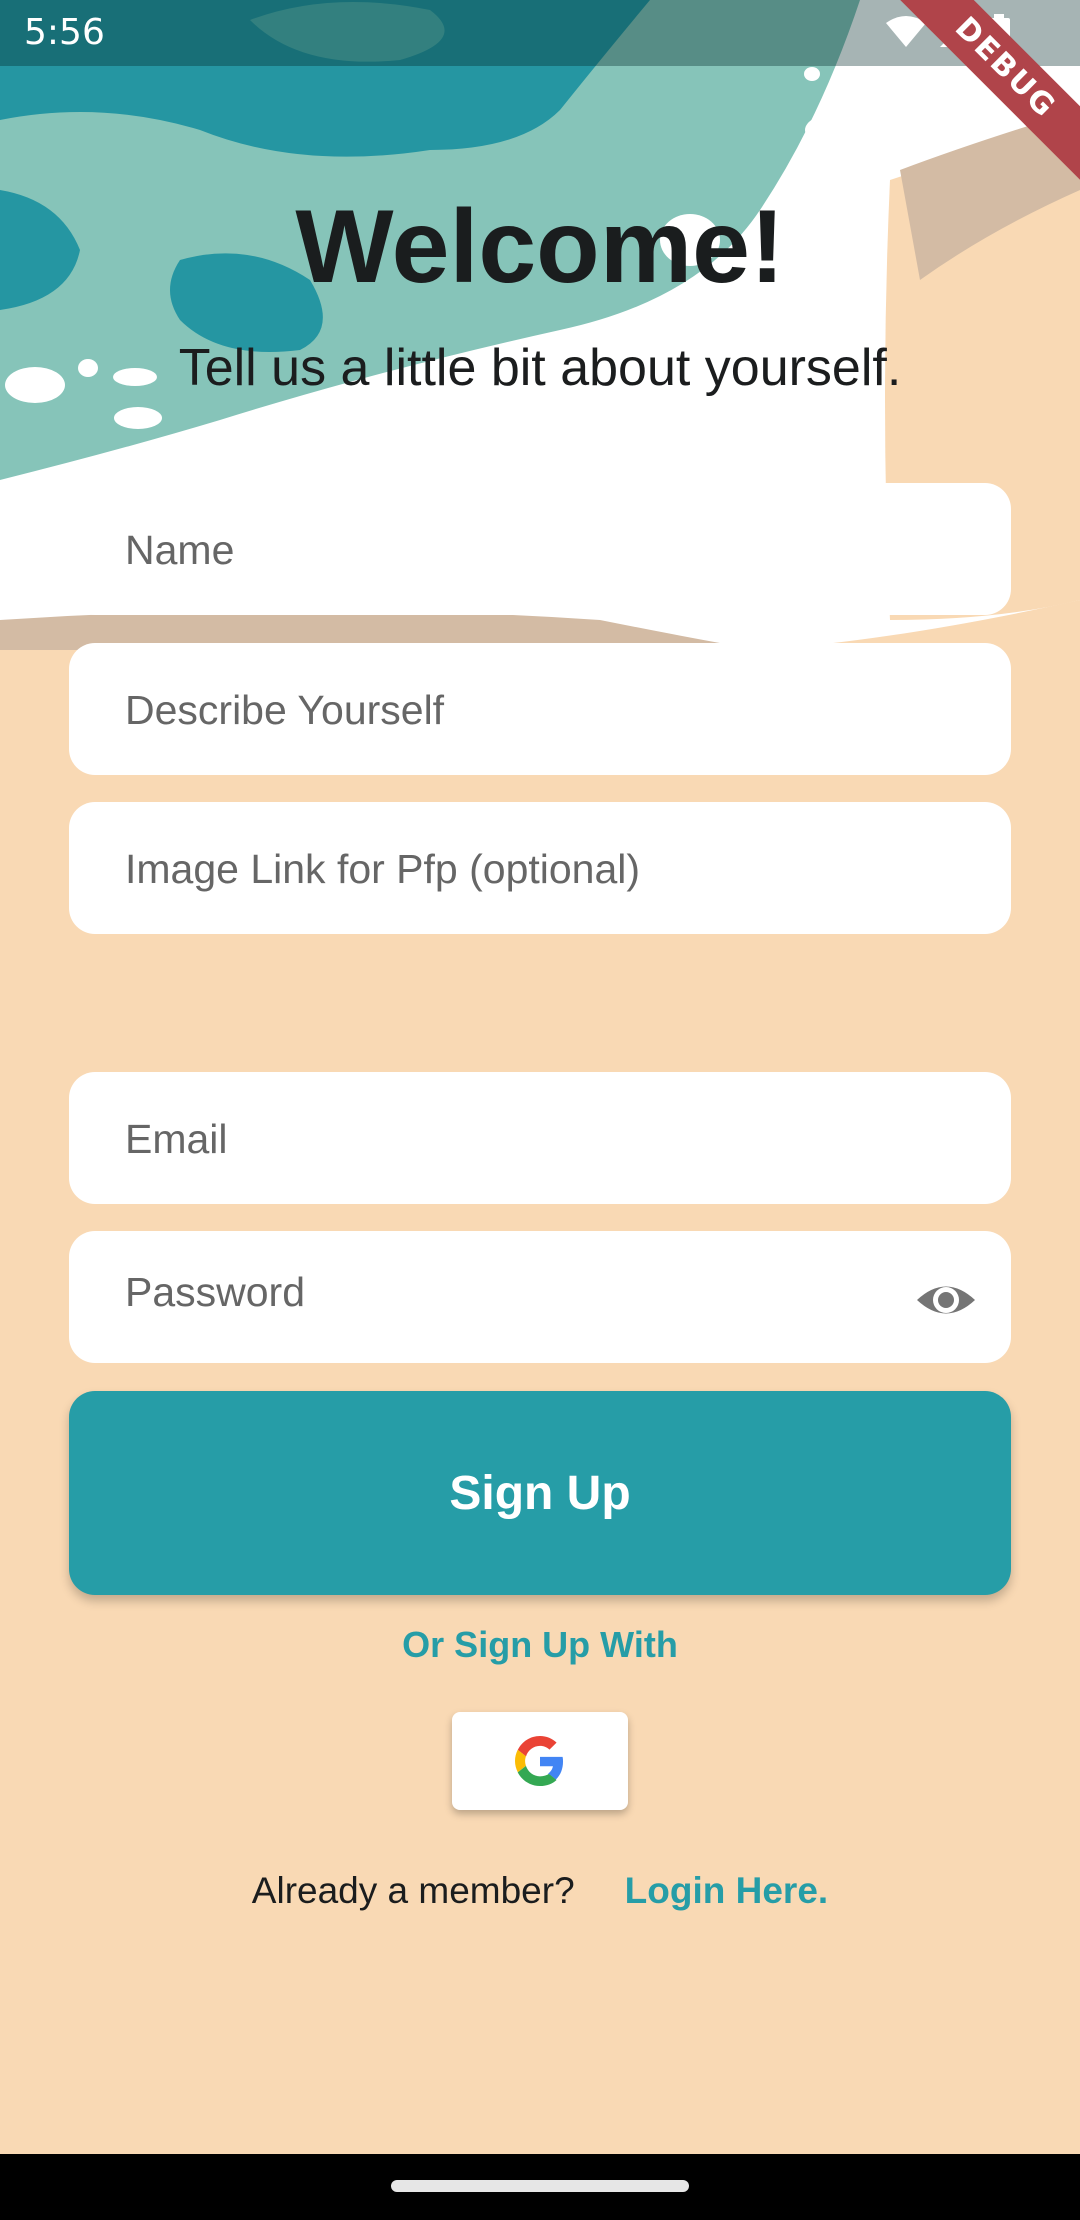  I want to click on page-subtitle: Tell us a little bit about yourself., so click(540, 368).